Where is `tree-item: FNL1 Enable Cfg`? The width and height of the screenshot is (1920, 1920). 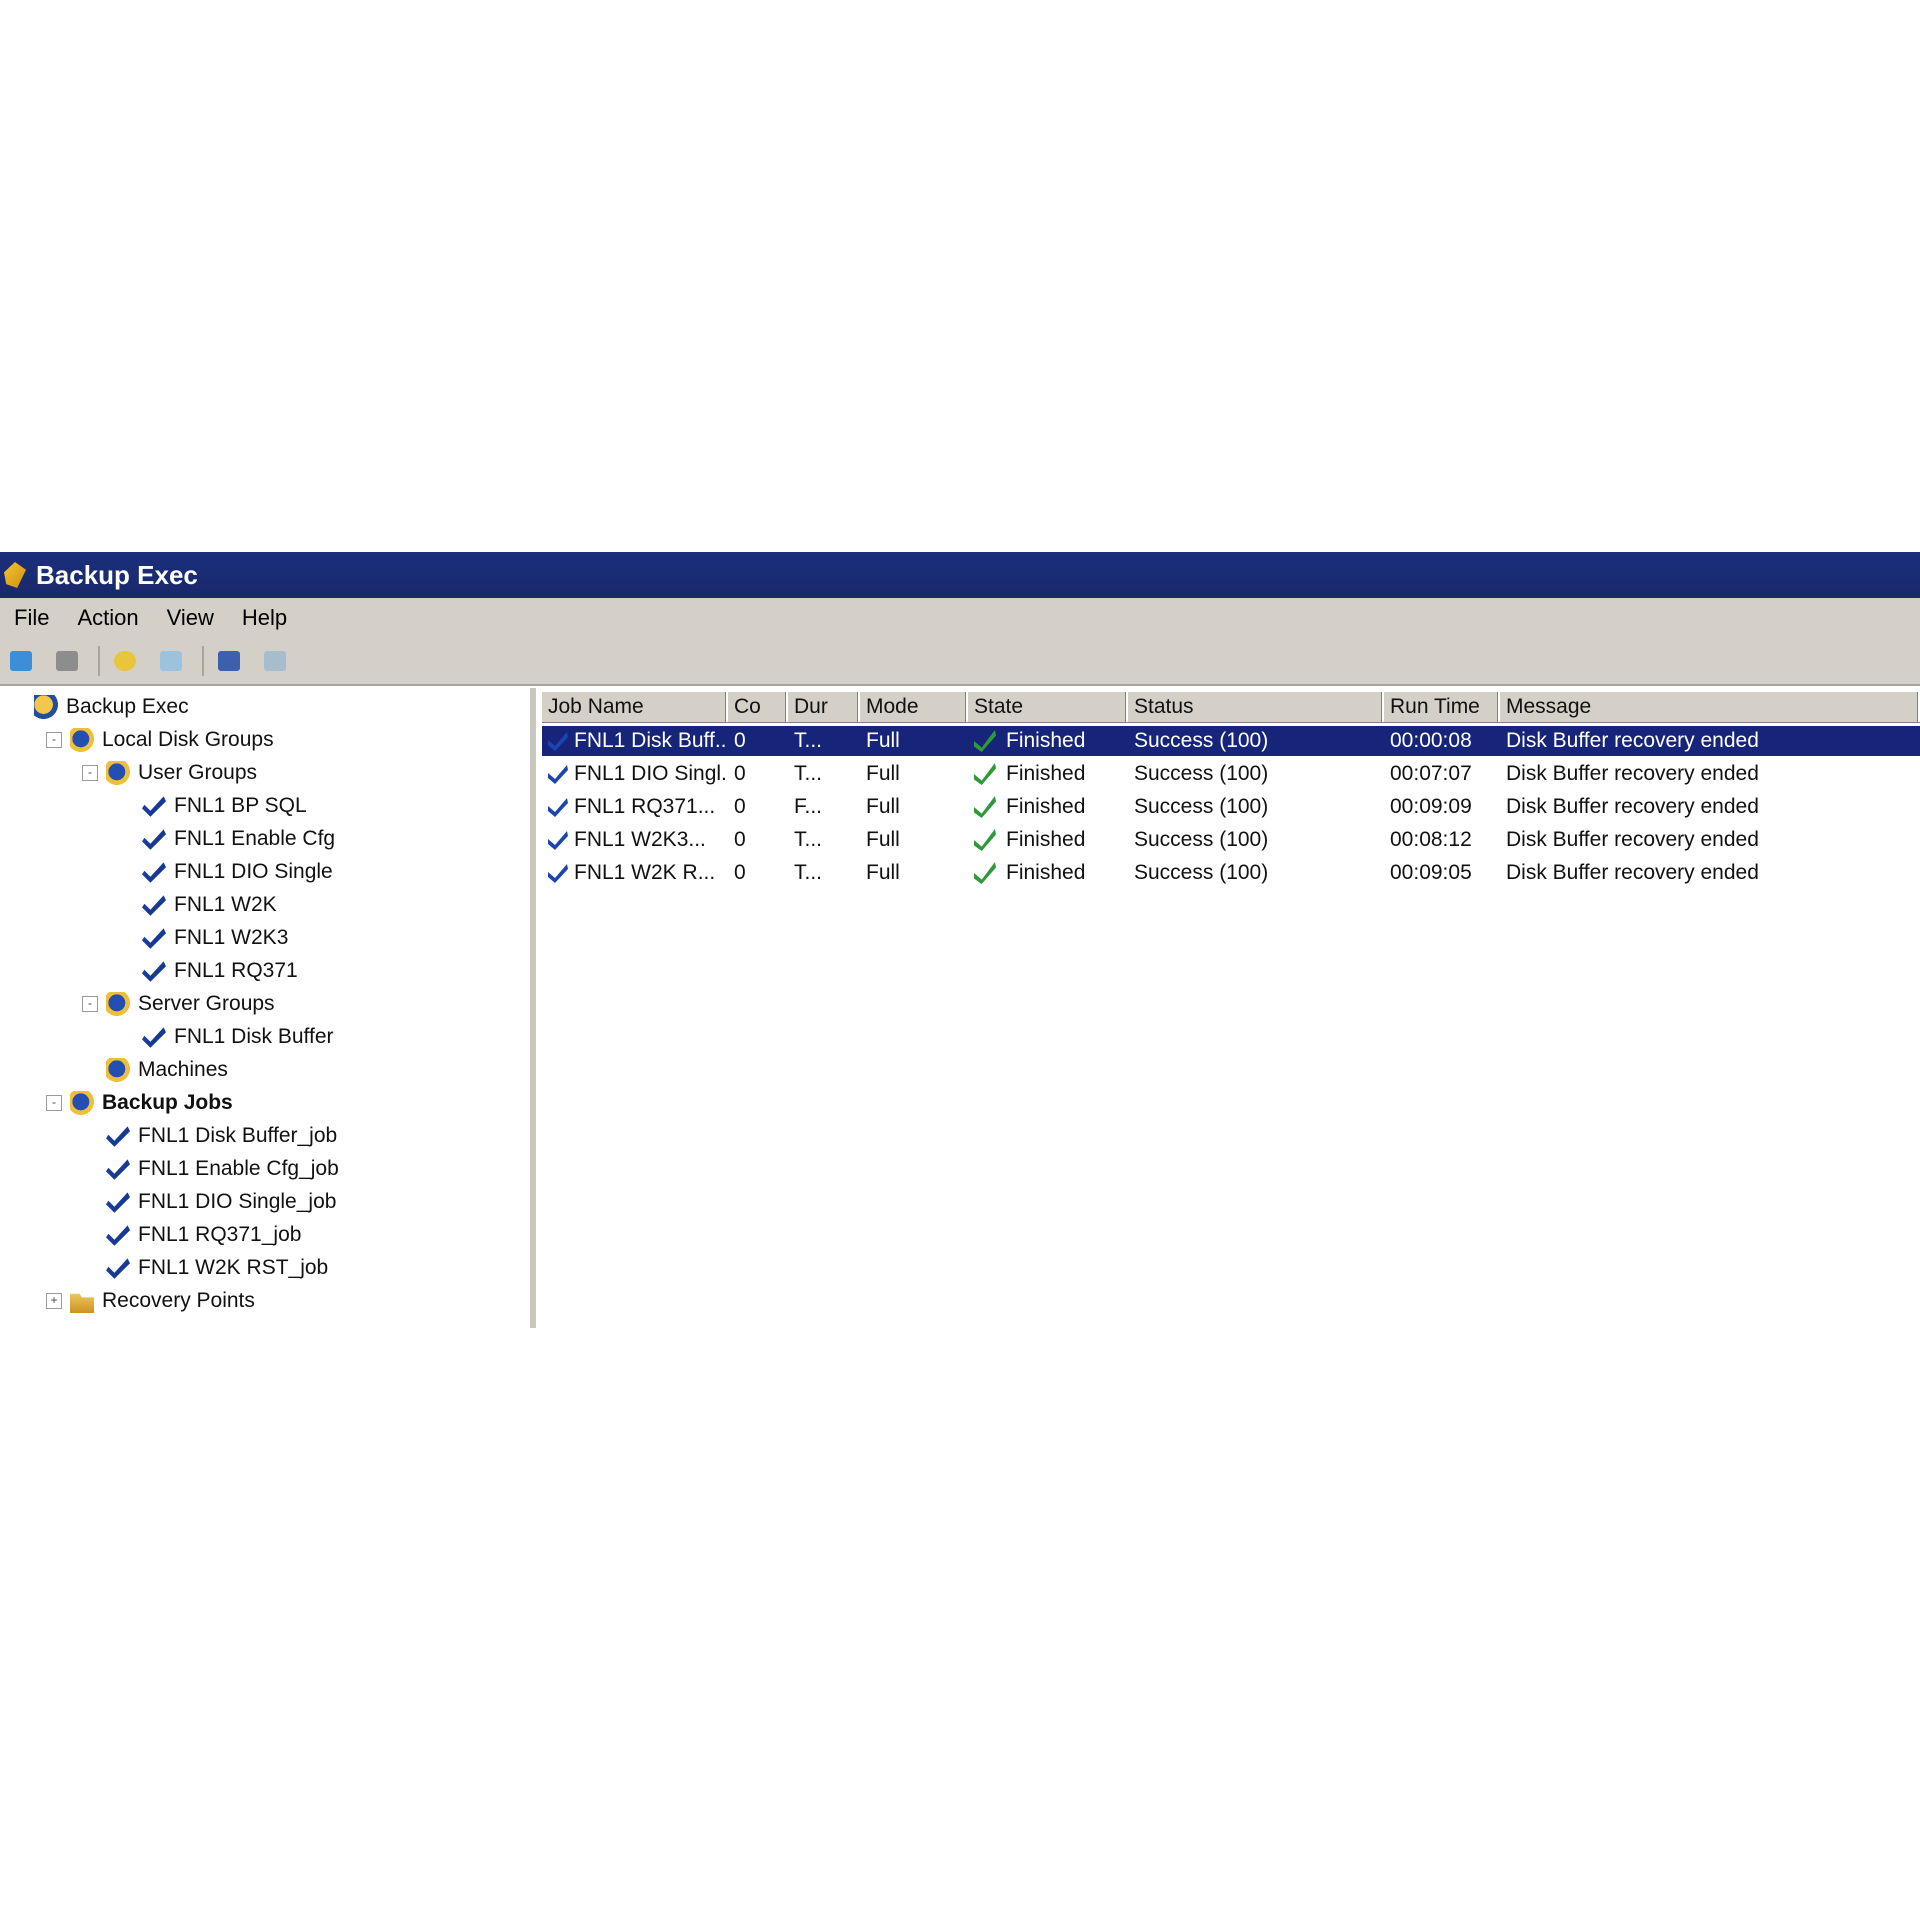 tree-item: FNL1 Enable Cfg is located at coordinates (226, 839).